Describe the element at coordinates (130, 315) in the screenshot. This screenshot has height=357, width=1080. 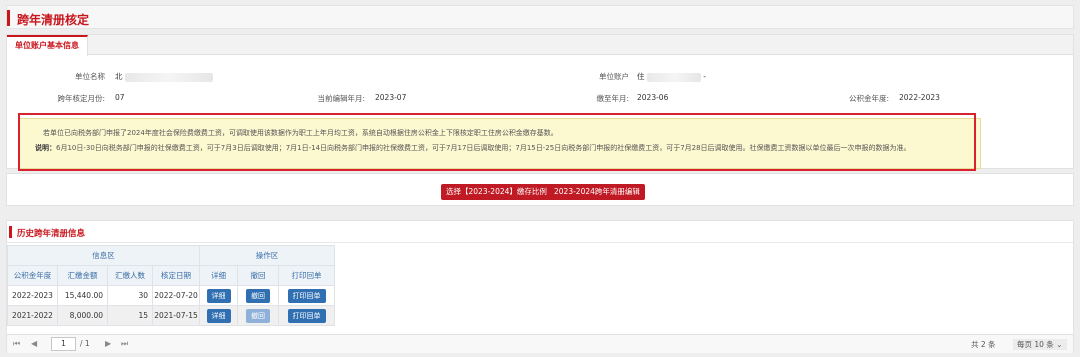
I see `cell-count: 15` at that location.